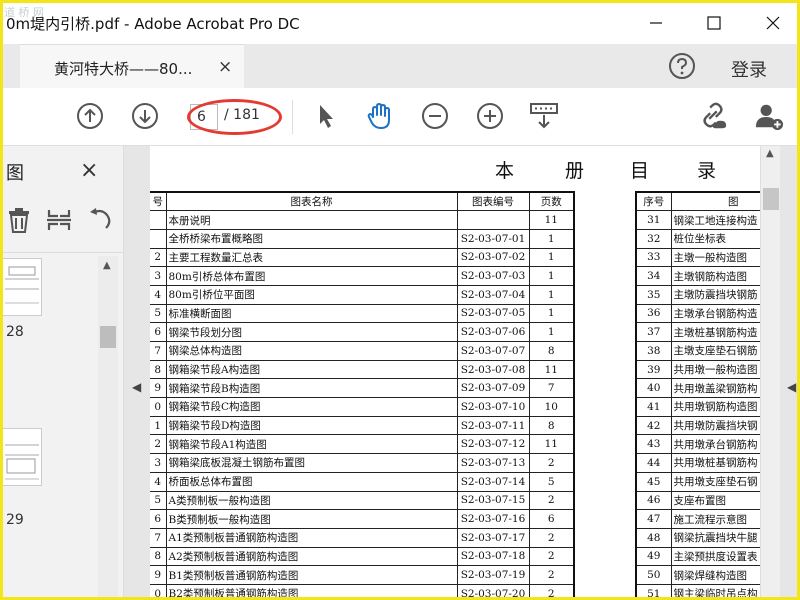 This screenshot has height=600, width=800. I want to click on thumbnail-drawing, so click(22, 285).